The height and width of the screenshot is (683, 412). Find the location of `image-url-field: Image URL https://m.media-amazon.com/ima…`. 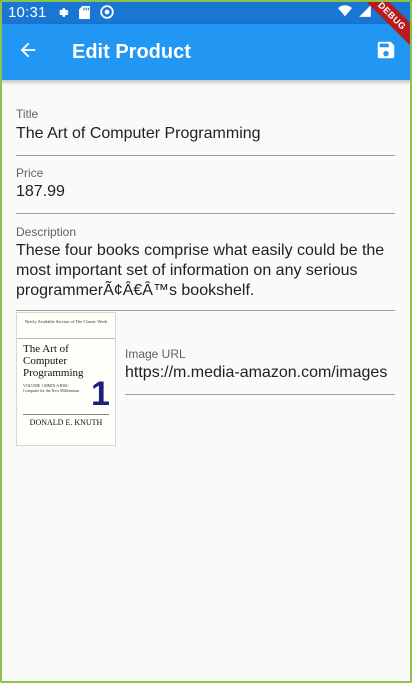

image-url-field: Image URL https://m.media-amazon.com/ima… is located at coordinates (260, 371).